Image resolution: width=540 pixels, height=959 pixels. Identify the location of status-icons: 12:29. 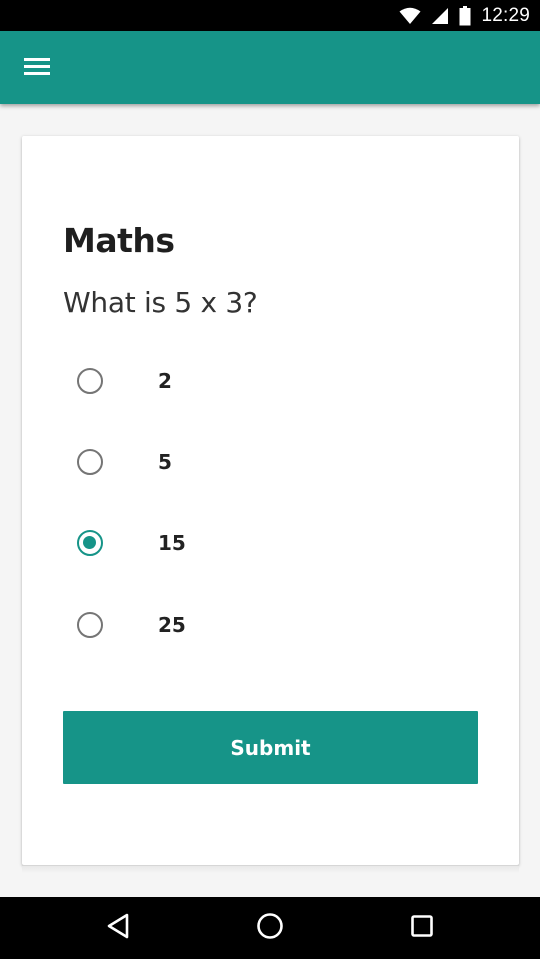
(464, 15).